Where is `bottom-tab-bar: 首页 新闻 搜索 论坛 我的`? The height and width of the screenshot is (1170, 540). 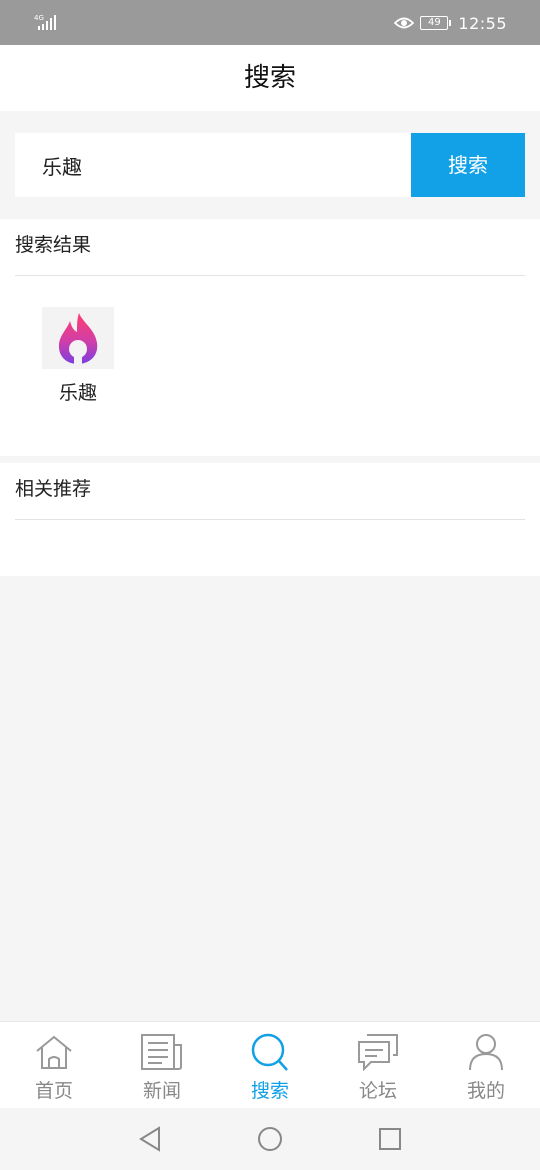
bottom-tab-bar: 首页 新闻 搜索 论坛 我的 is located at coordinates (270, 1065).